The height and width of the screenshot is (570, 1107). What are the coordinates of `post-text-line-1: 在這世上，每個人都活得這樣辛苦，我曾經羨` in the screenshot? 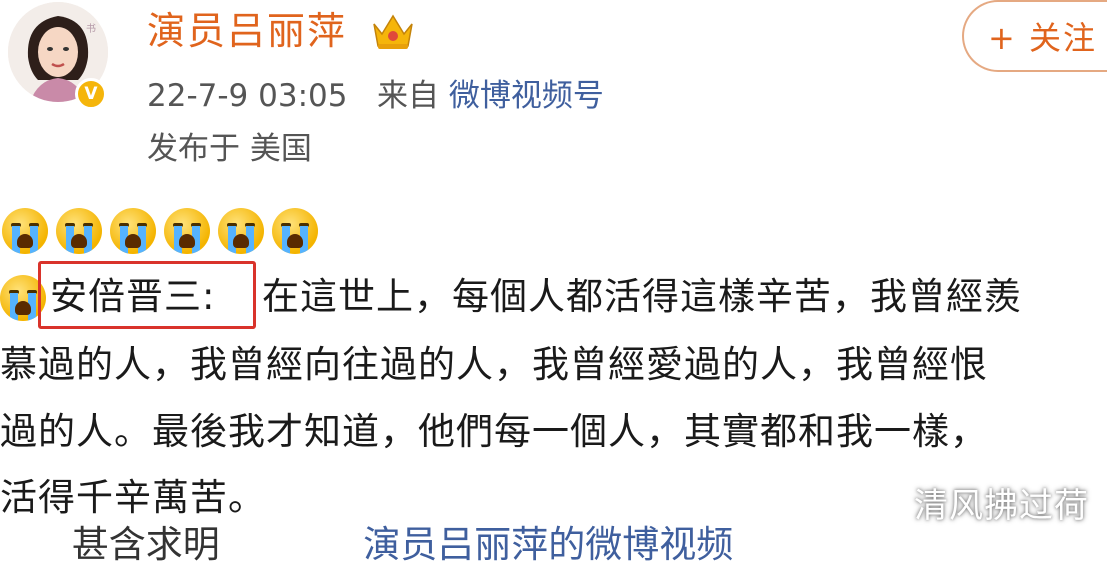 It's located at (642, 296).